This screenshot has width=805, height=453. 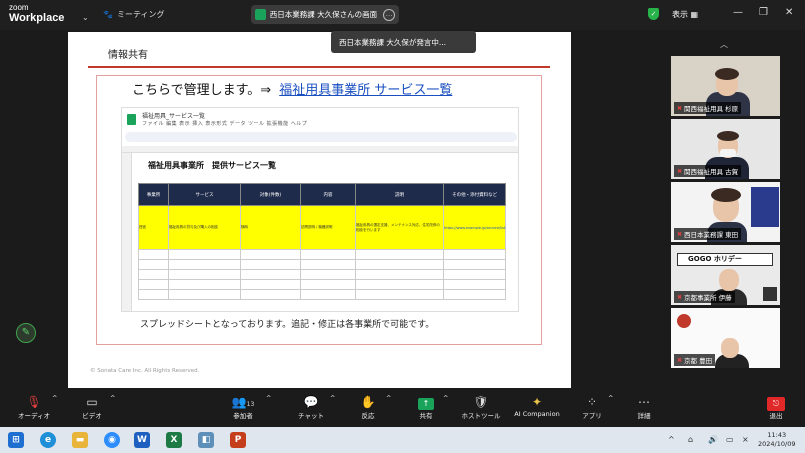 What do you see at coordinates (112, 440) in the screenshot?
I see `zoom-app-icon: ◉` at bounding box center [112, 440].